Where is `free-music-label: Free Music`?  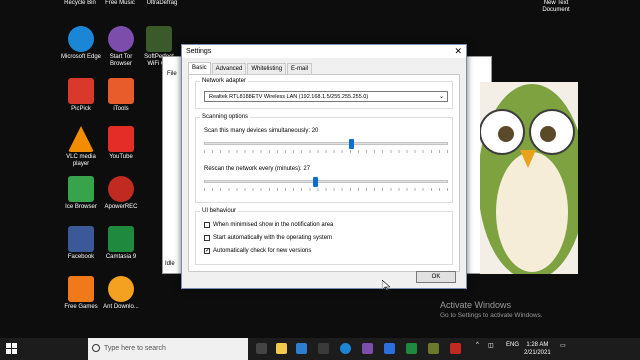 free-music-label: Free Music is located at coordinates (120, 3).